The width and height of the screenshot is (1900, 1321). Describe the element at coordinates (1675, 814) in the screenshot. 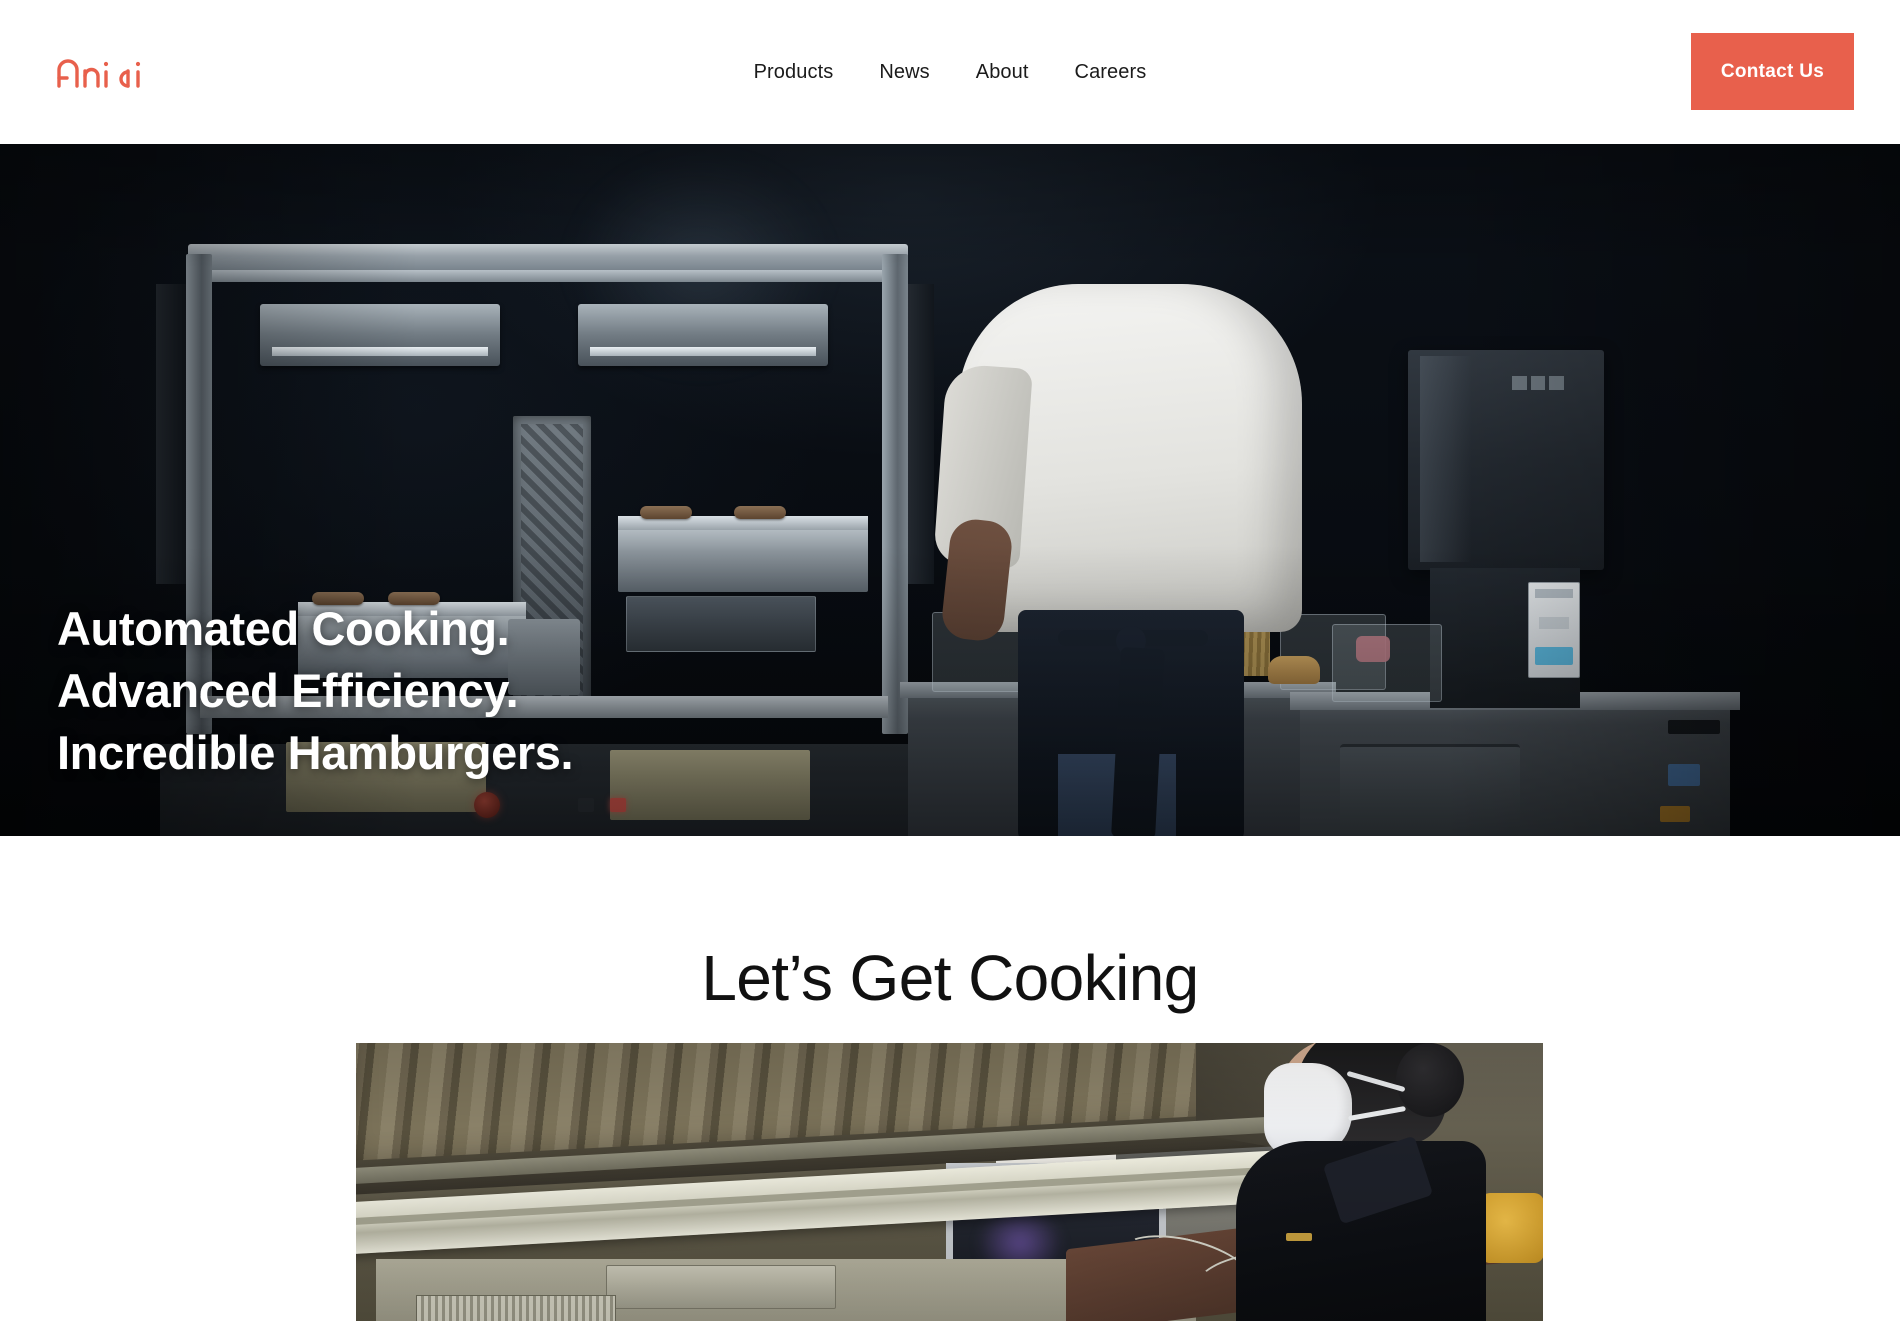

I see `fridge-sticker-orange` at that location.